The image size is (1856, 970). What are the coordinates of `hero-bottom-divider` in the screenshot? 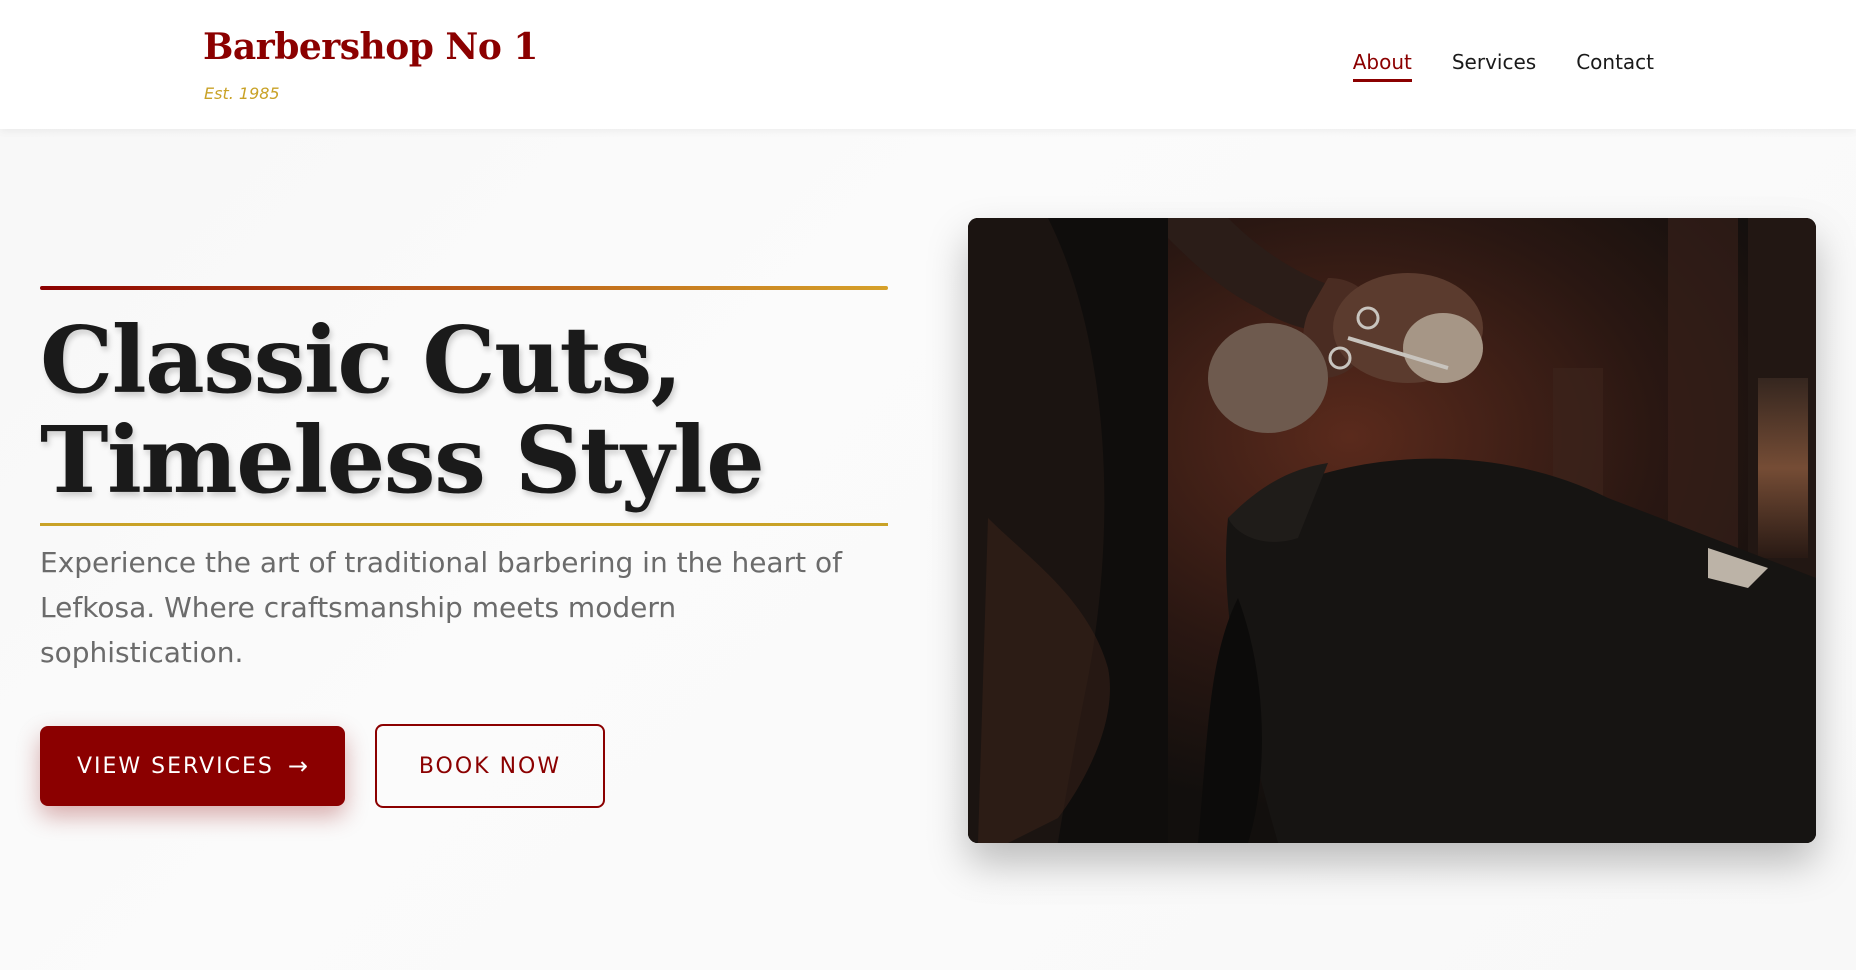 It's located at (464, 524).